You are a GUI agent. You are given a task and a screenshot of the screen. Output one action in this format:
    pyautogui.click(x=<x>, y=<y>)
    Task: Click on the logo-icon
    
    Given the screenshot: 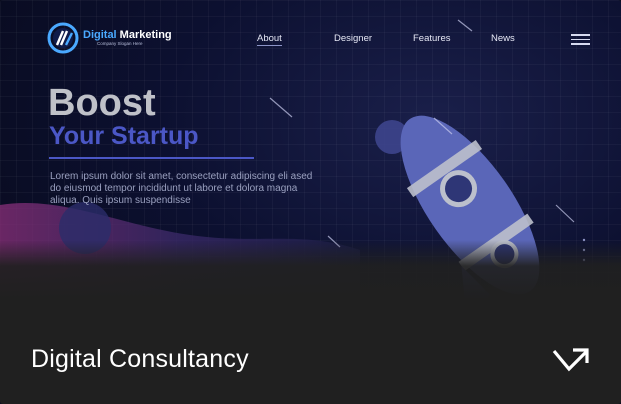 What is the action you would take?
    pyautogui.click(x=63, y=38)
    